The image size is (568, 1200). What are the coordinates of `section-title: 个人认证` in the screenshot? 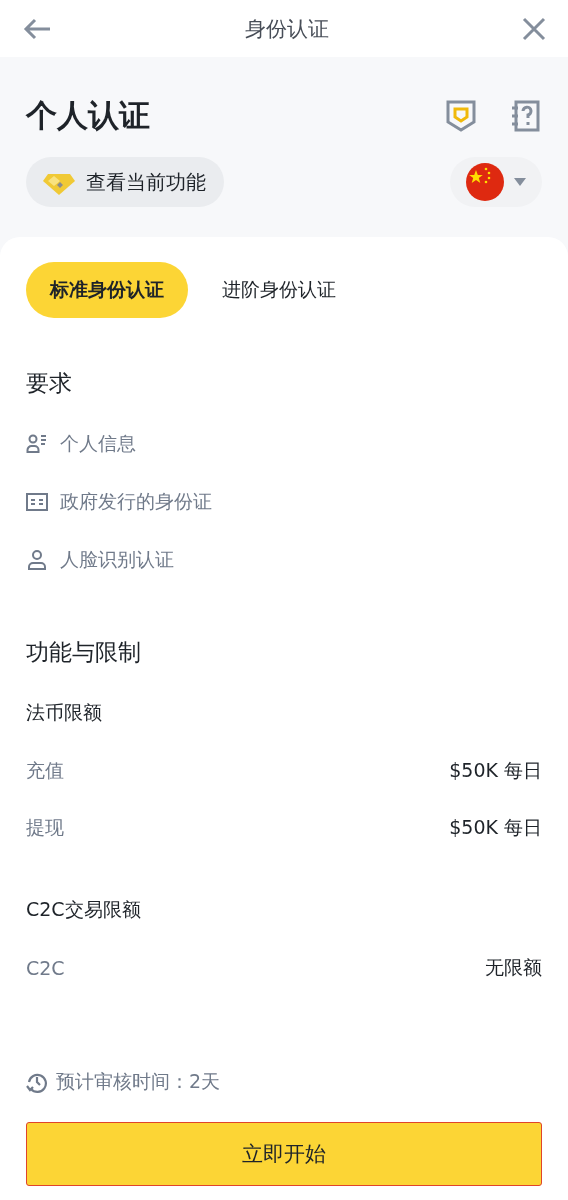 It's located at (88, 115).